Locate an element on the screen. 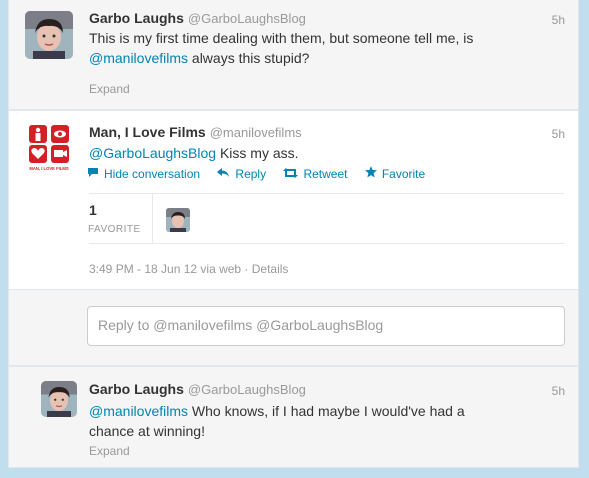 This screenshot has height=478, width=589. tweet-header: Man, I Love Films @manilovefilms is located at coordinates (195, 132).